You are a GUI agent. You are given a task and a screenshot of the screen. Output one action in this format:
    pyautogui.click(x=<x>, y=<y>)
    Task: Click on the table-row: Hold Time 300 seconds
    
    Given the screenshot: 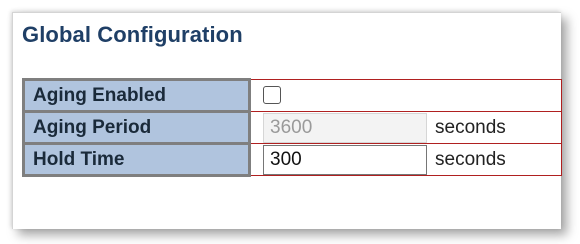 What is the action you would take?
    pyautogui.click(x=292, y=159)
    